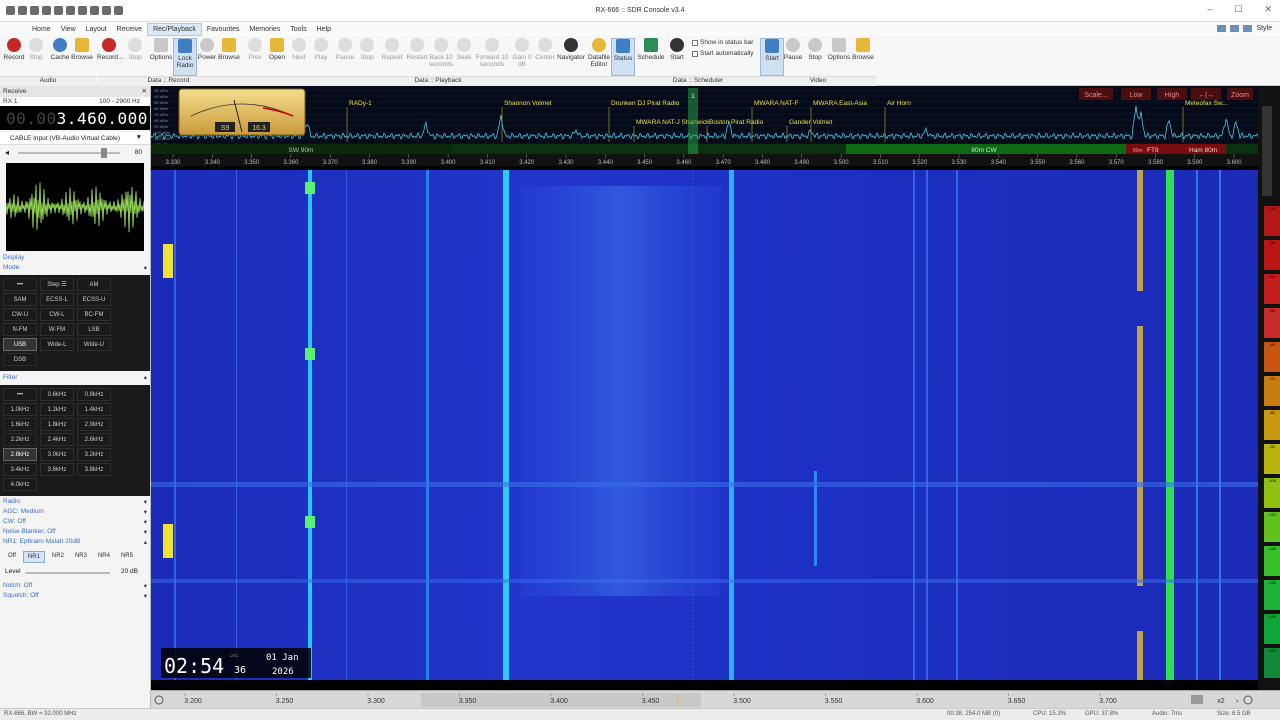 The image size is (1280, 720). What do you see at coordinates (20, 409) in the screenshot?
I see `filter-button: 1.0kHz` at bounding box center [20, 409].